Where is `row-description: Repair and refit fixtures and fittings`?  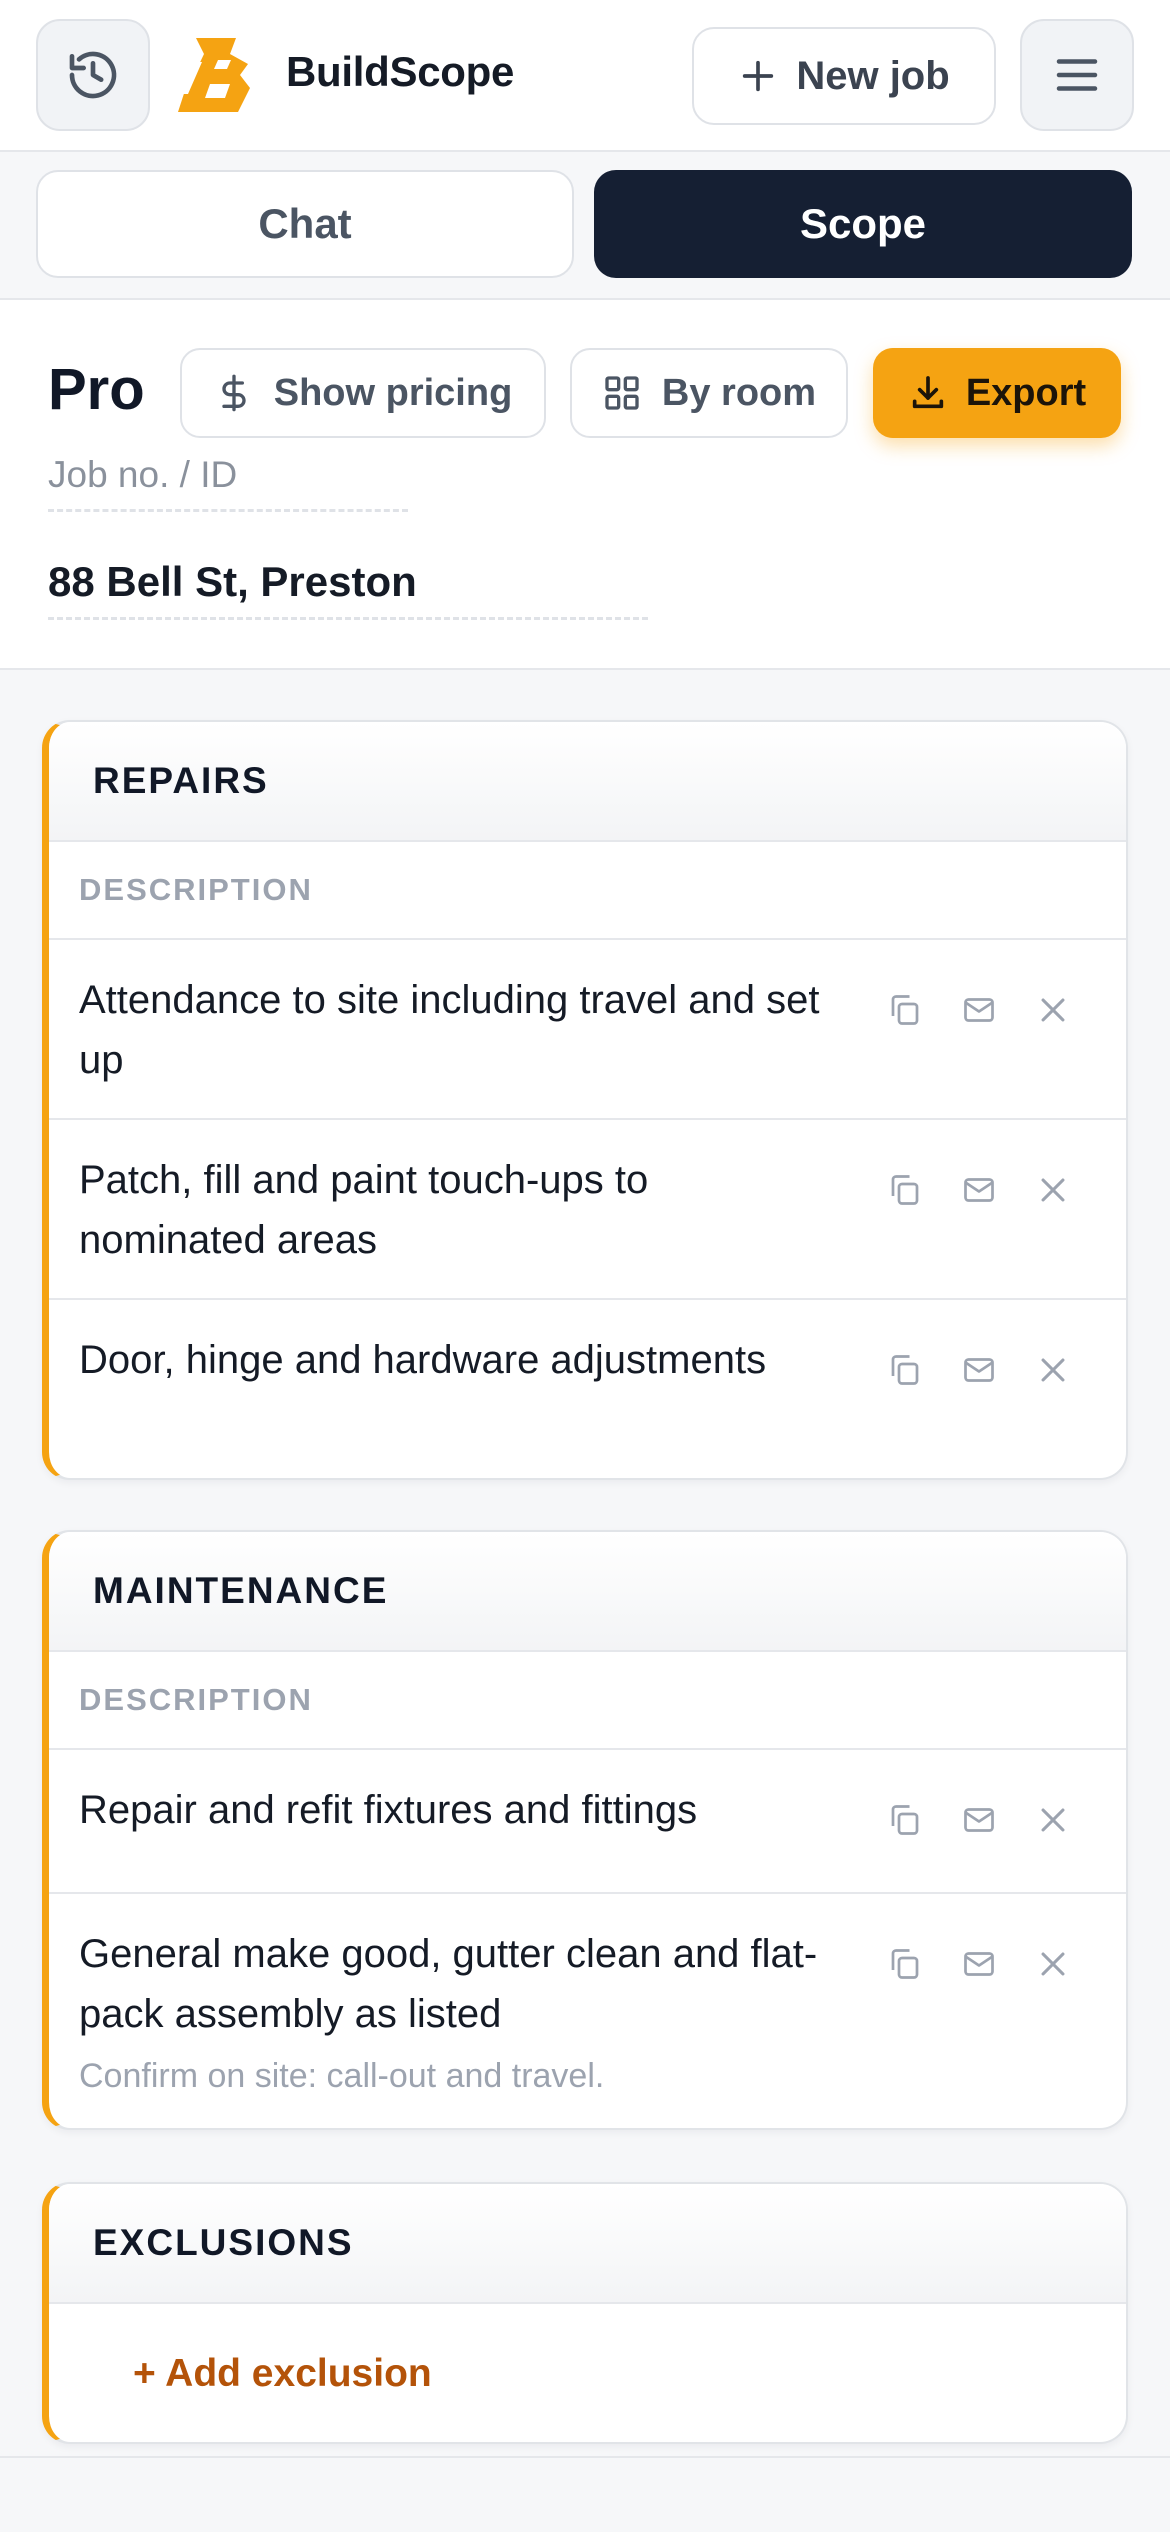
row-description: Repair and refit fixtures and fittings is located at coordinates (459, 1810).